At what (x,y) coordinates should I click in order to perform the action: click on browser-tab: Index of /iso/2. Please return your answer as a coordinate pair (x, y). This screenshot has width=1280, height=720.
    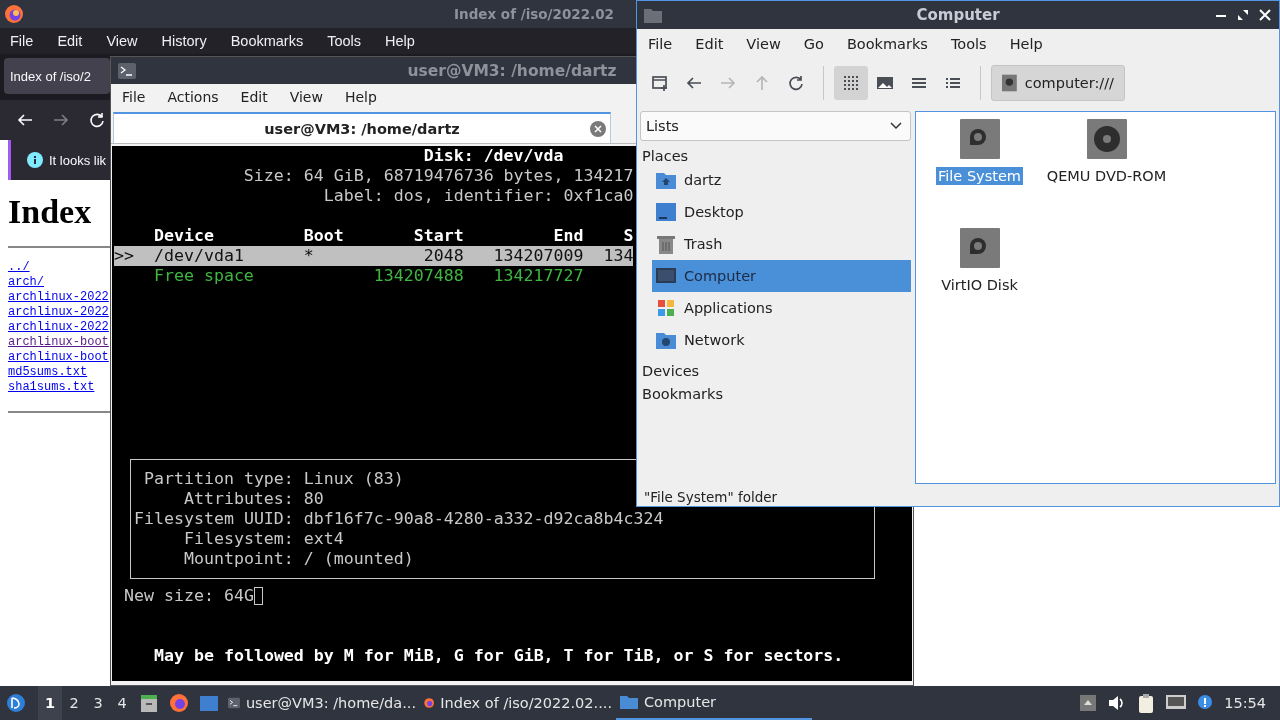
    Looking at the image, I should click on (57, 76).